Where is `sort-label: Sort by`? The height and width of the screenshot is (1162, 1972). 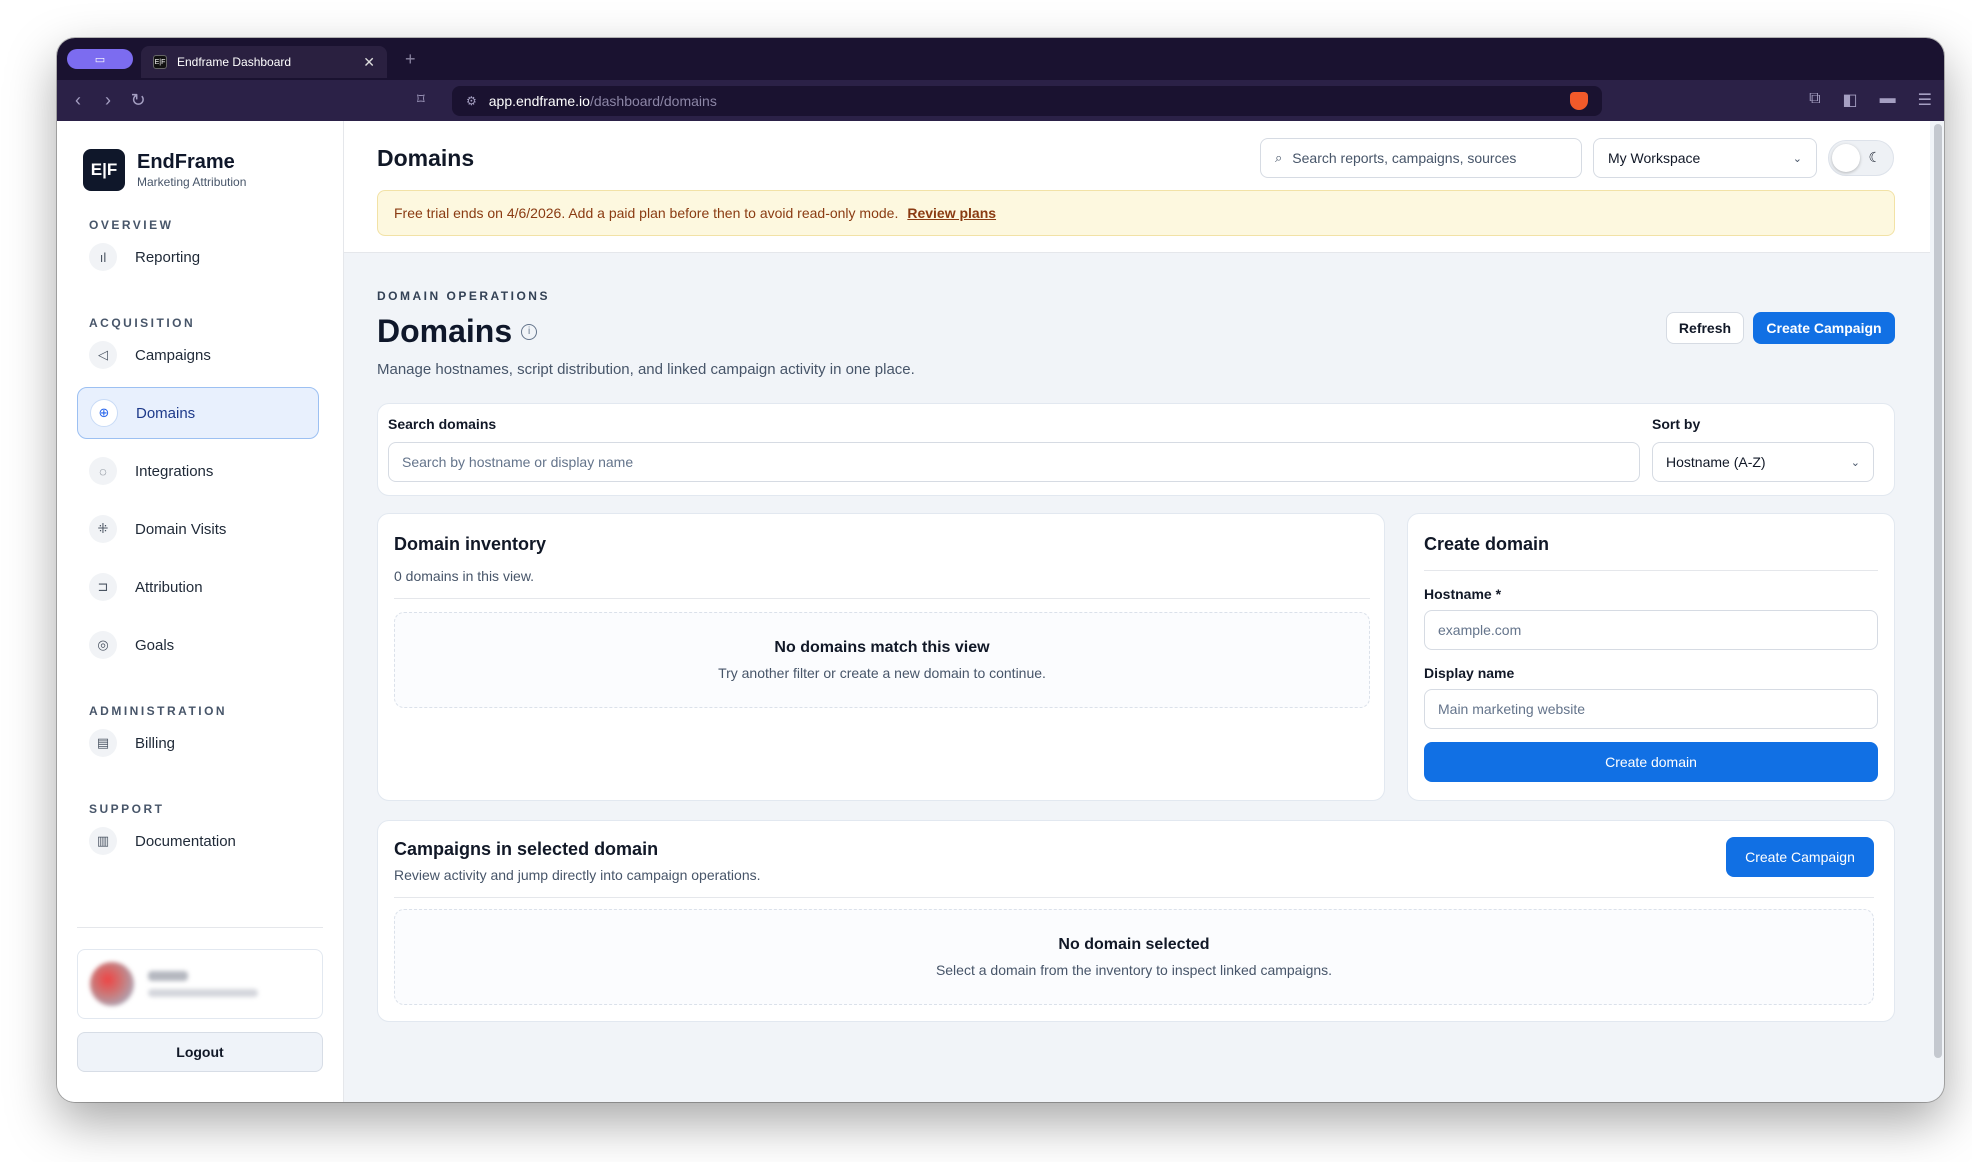 sort-label: Sort by is located at coordinates (1676, 424).